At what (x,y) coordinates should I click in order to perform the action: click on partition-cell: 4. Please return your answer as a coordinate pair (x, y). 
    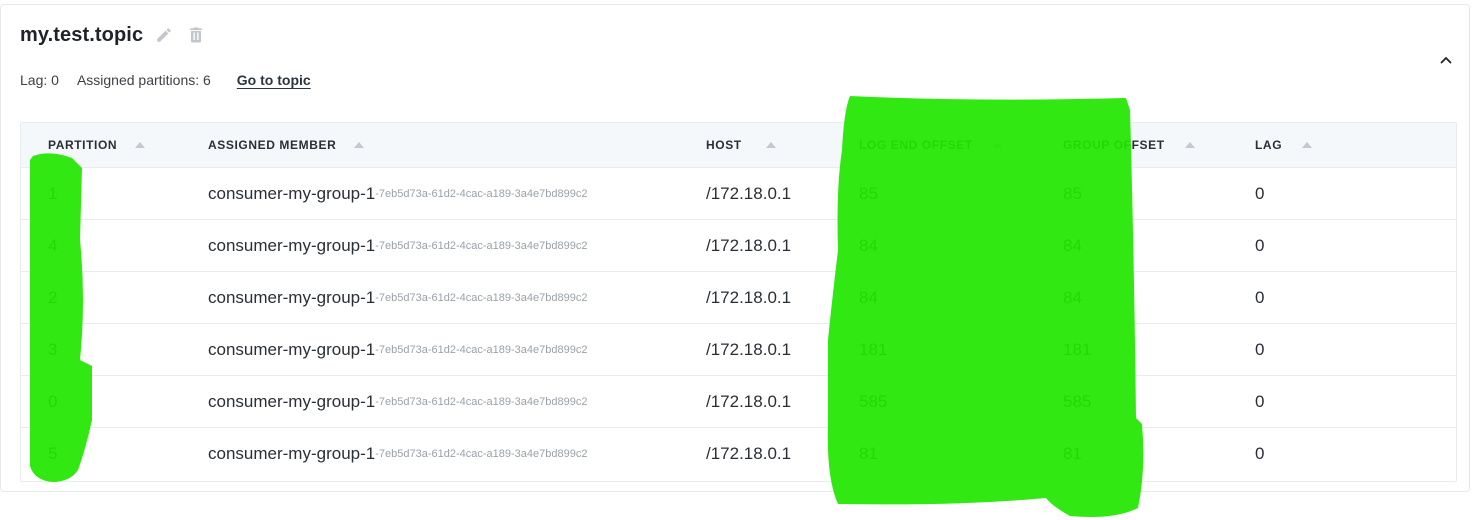
    Looking at the image, I should click on (53, 245).